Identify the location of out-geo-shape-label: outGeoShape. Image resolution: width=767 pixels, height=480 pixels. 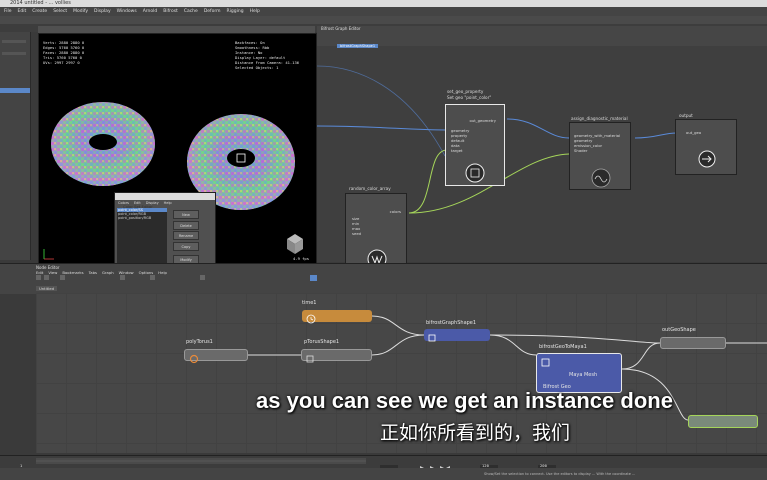
(679, 330).